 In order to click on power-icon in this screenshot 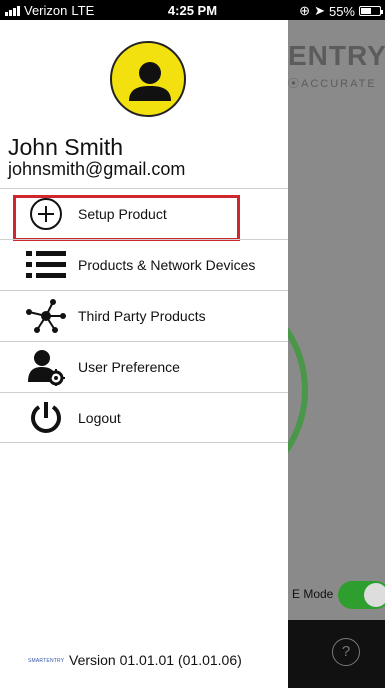, I will do `click(46, 418)`.